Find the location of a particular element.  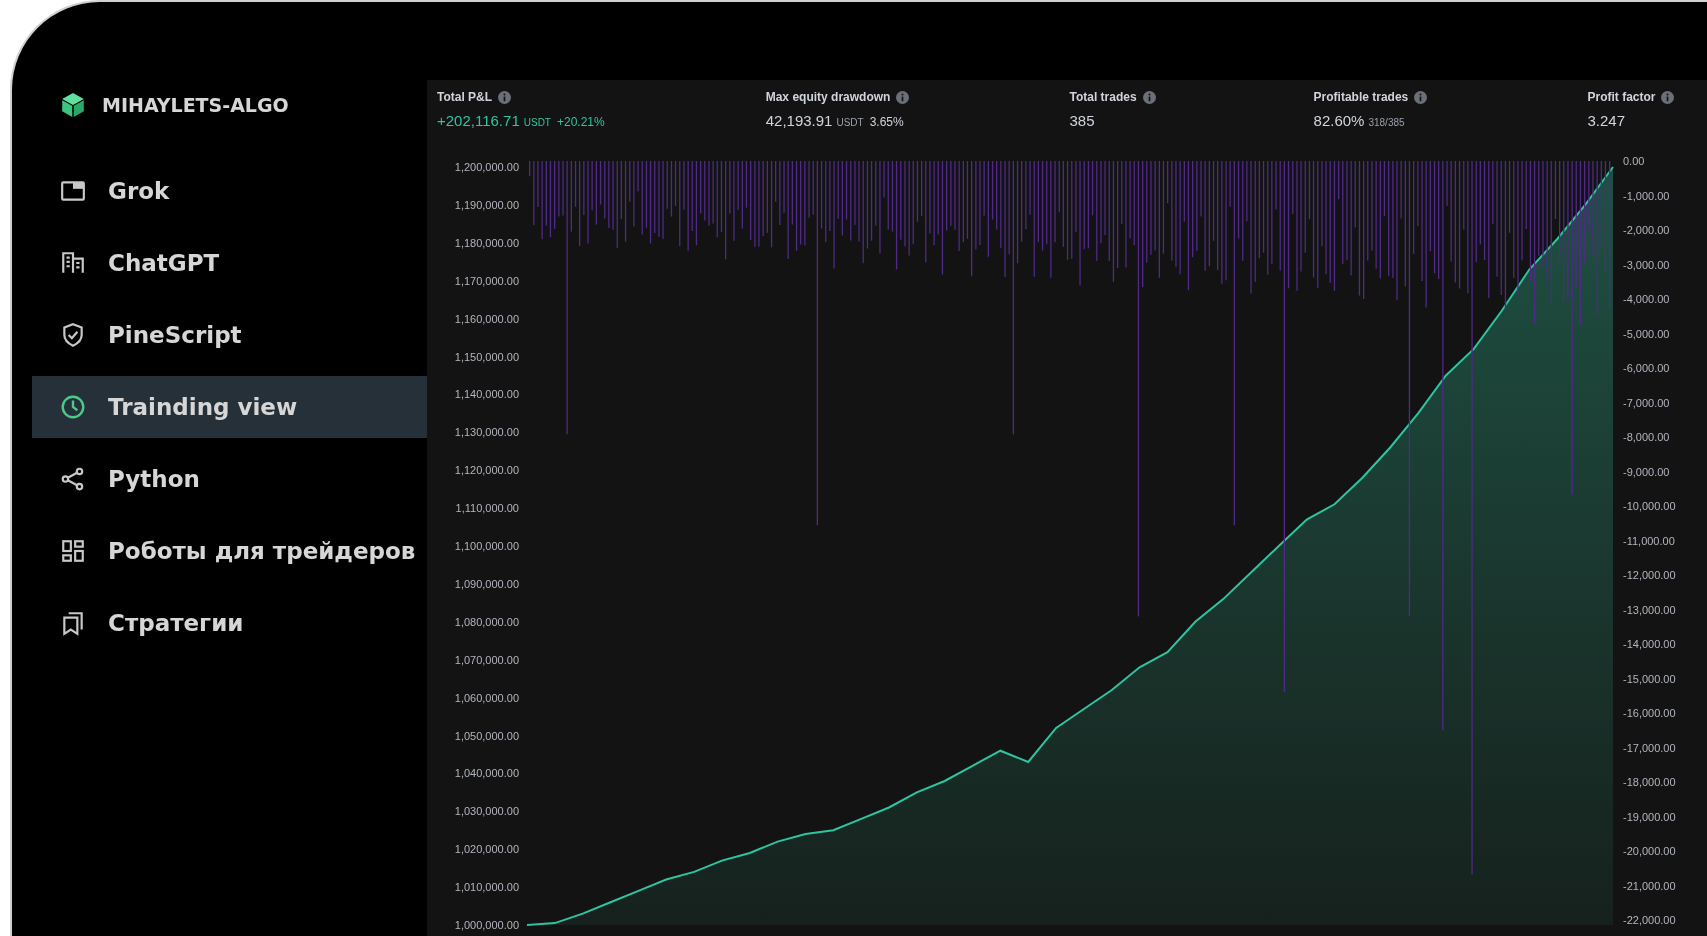

axis-label: -18,000.00 is located at coordinates (1649, 782).